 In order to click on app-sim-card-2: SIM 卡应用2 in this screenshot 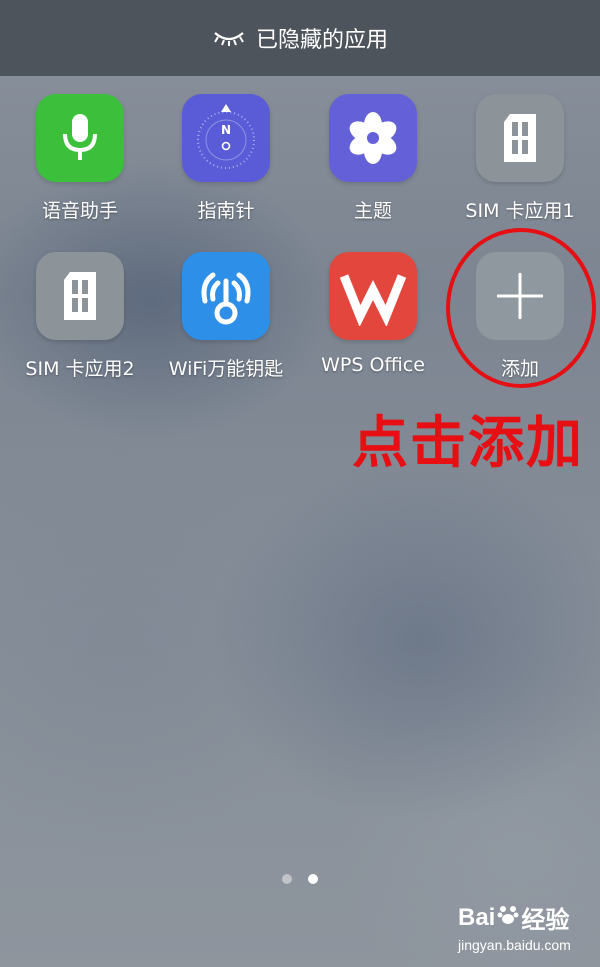, I will do `click(80, 316)`.